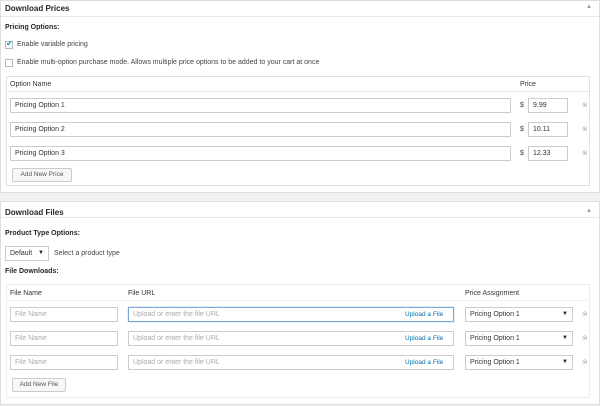 This screenshot has height=406, width=600. What do you see at coordinates (142, 293) in the screenshot?
I see `column-file-url: File URL` at bounding box center [142, 293].